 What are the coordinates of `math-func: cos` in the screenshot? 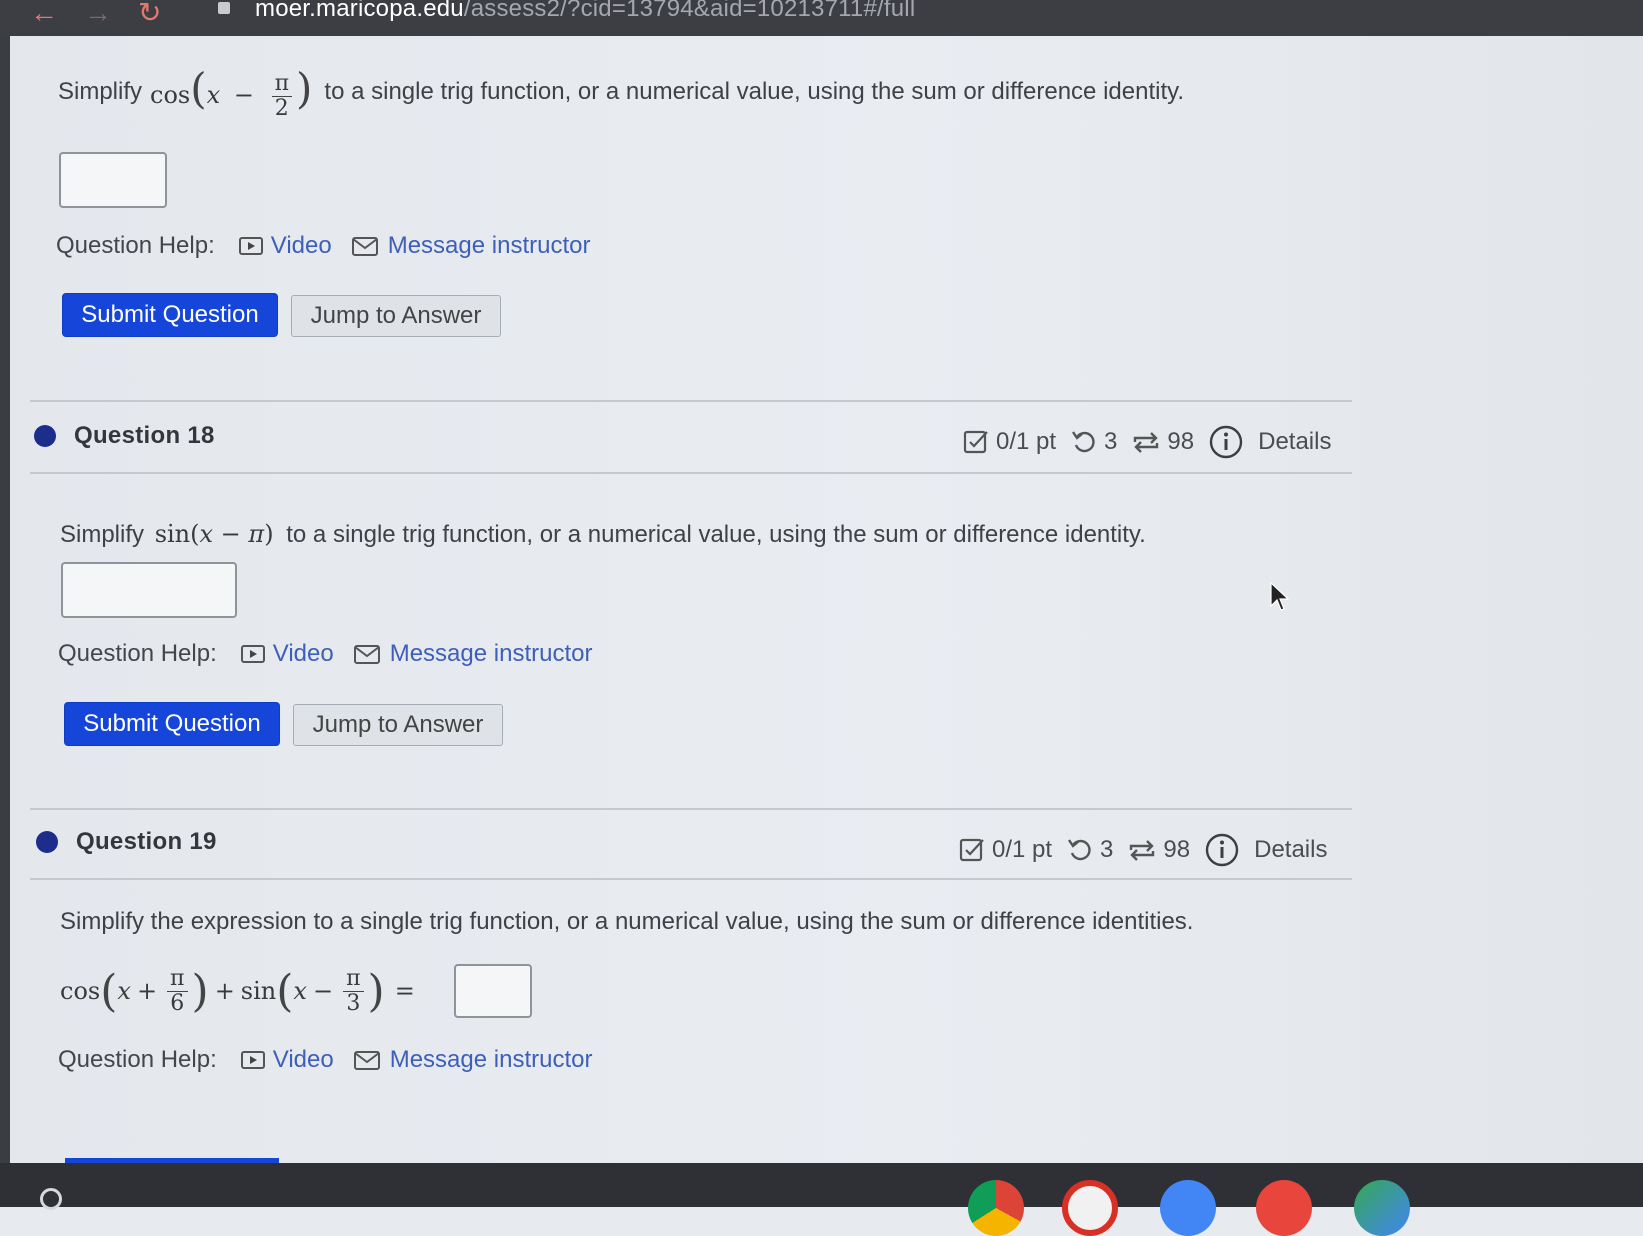 It's located at (170, 94).